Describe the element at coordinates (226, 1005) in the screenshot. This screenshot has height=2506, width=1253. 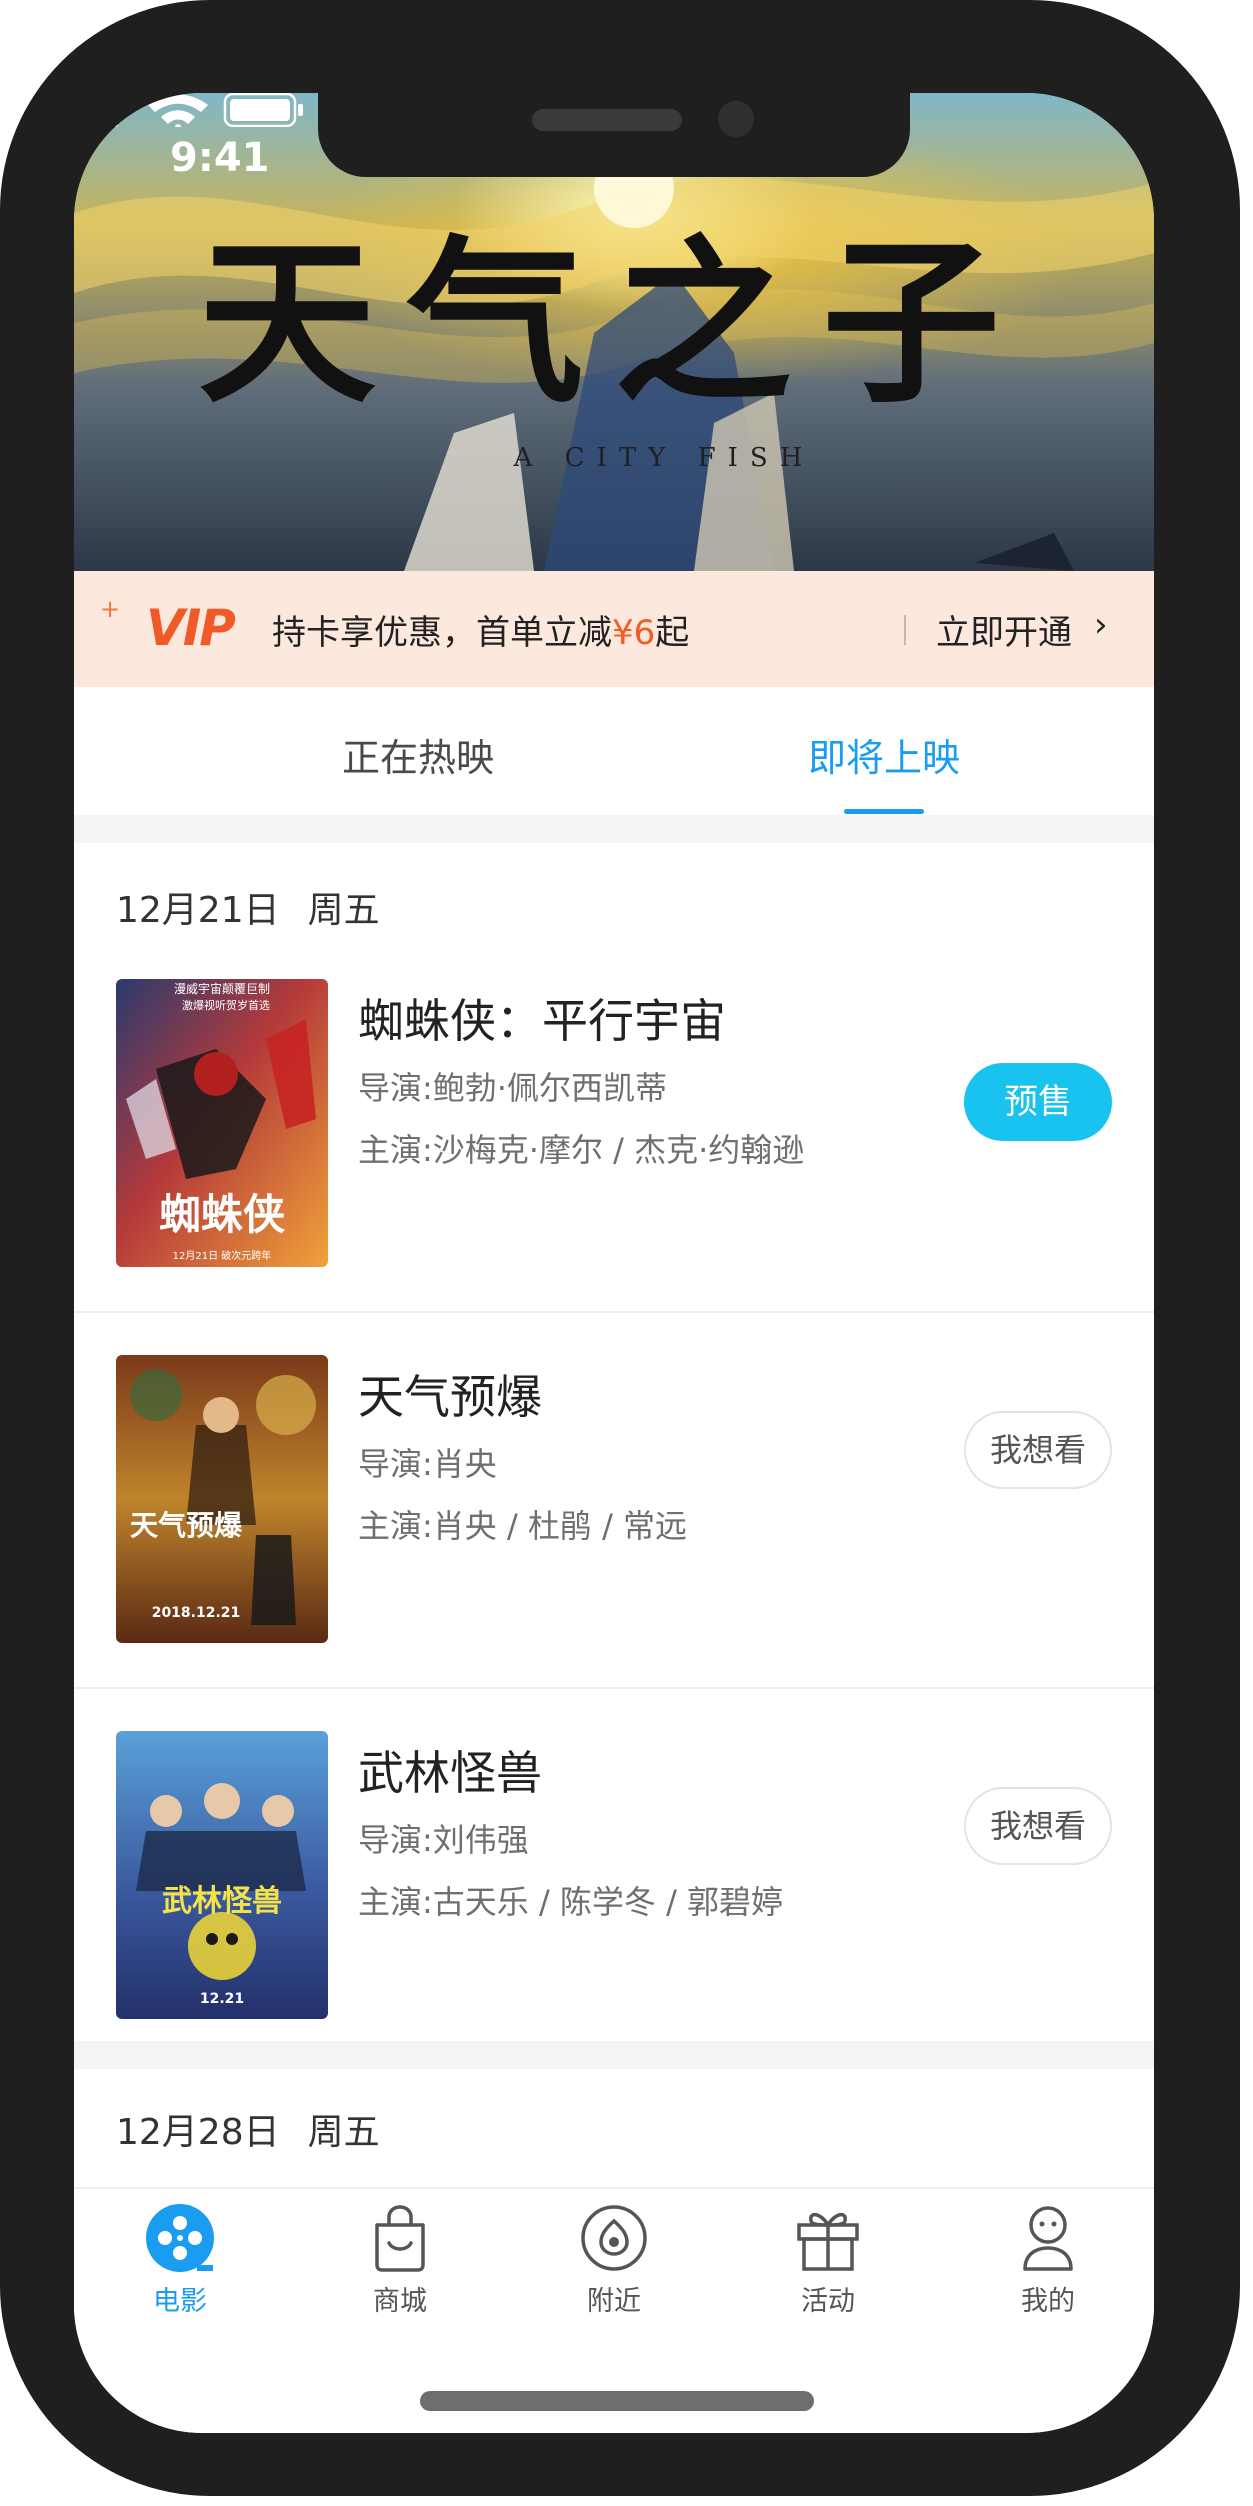
I see `svg-text: 激爆视听贺岁首选` at that location.